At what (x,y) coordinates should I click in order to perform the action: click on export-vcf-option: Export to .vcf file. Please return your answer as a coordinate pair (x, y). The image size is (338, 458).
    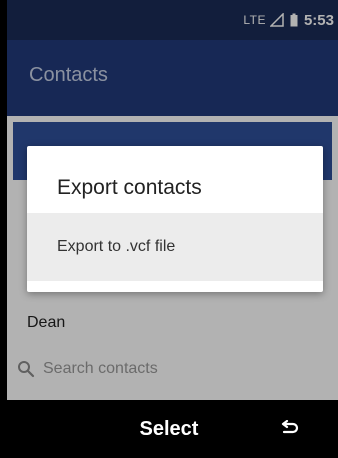
    Looking at the image, I should click on (175, 247).